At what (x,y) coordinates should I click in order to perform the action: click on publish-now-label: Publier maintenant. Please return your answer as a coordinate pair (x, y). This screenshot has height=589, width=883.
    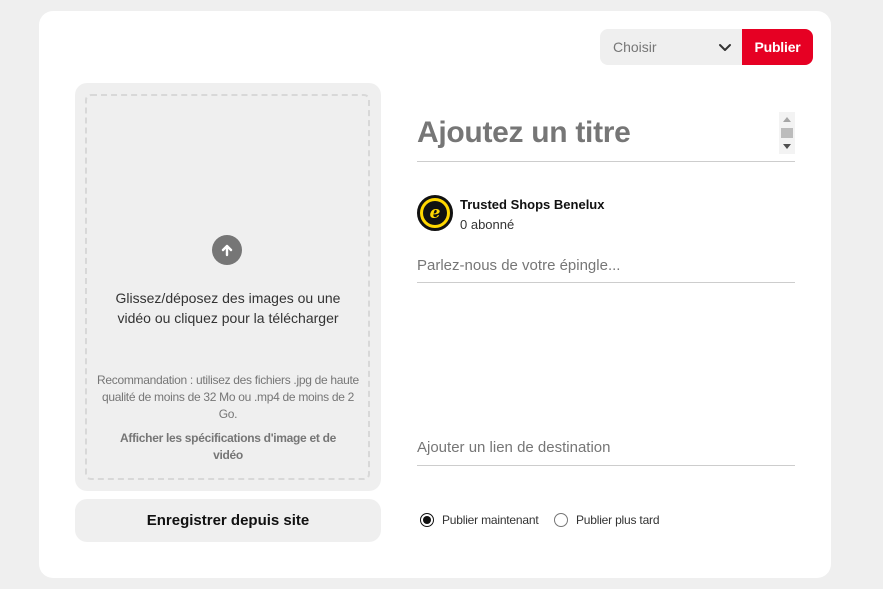
    Looking at the image, I should click on (490, 520).